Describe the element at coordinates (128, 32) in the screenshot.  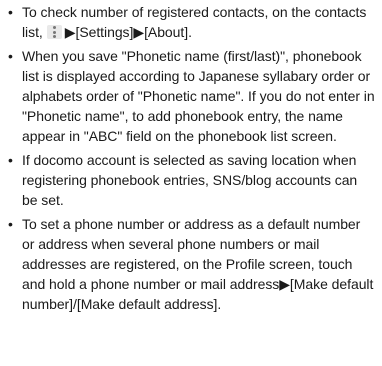
I see `note-text: ▶[Settings]▶[About].` at that location.